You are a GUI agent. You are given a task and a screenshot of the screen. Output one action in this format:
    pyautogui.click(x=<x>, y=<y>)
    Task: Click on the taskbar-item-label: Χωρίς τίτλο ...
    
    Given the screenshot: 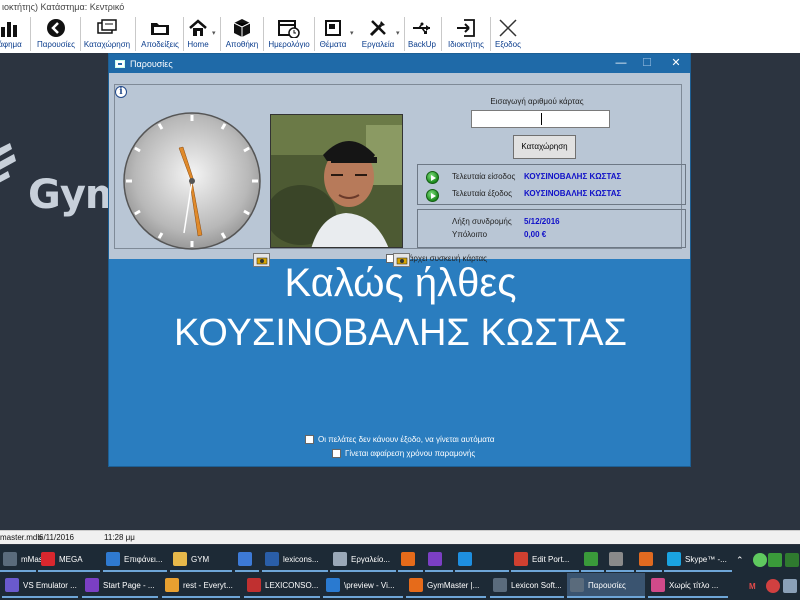 What is the action you would take?
    pyautogui.click(x=694, y=585)
    